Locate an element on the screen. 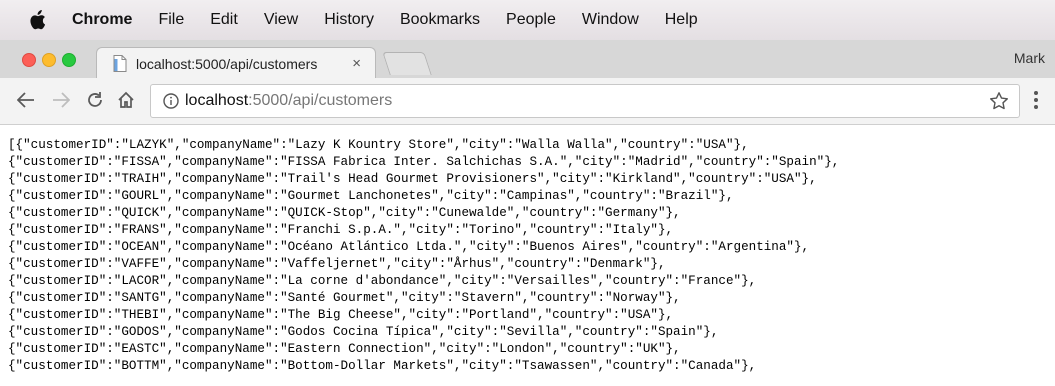 The width and height of the screenshot is (1055, 386). page-document-icon is located at coordinates (120, 63).